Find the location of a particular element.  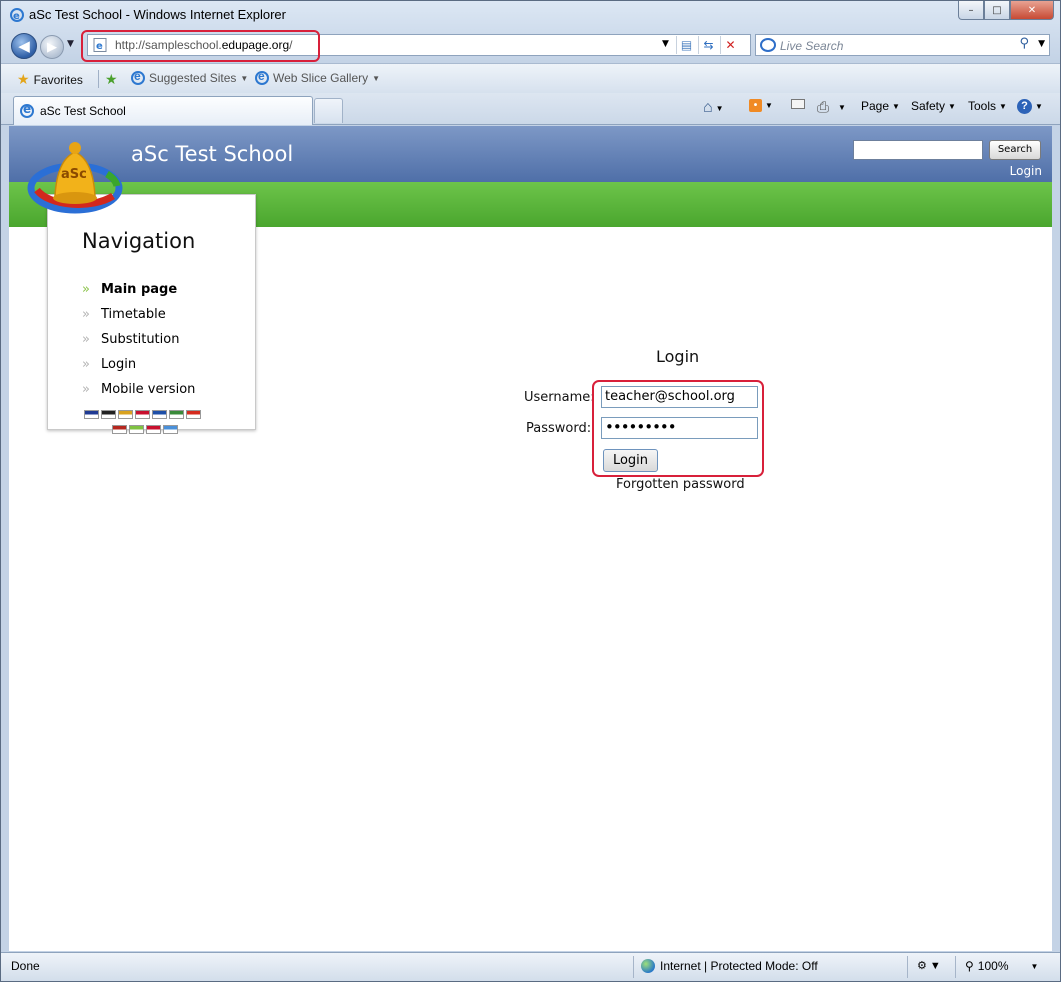

web-slice-gallery-button: Web Slice Gallery ▼ is located at coordinates (317, 77).